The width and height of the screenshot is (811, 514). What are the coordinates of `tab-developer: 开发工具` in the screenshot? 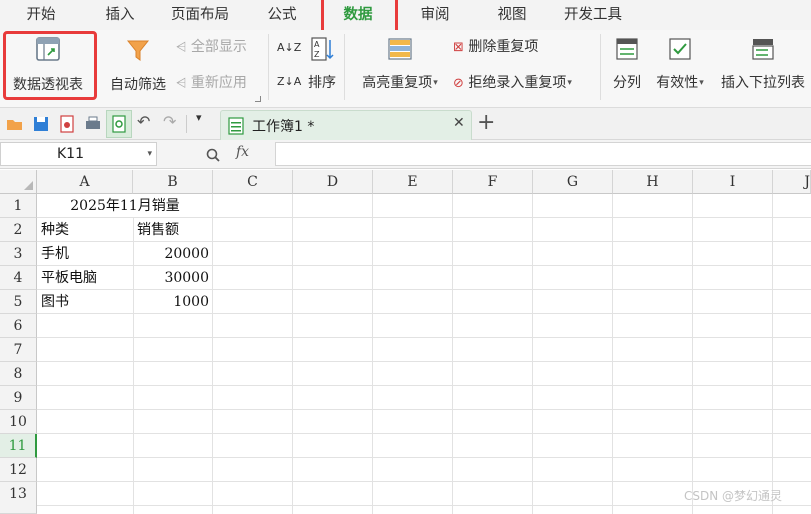 It's located at (593, 15).